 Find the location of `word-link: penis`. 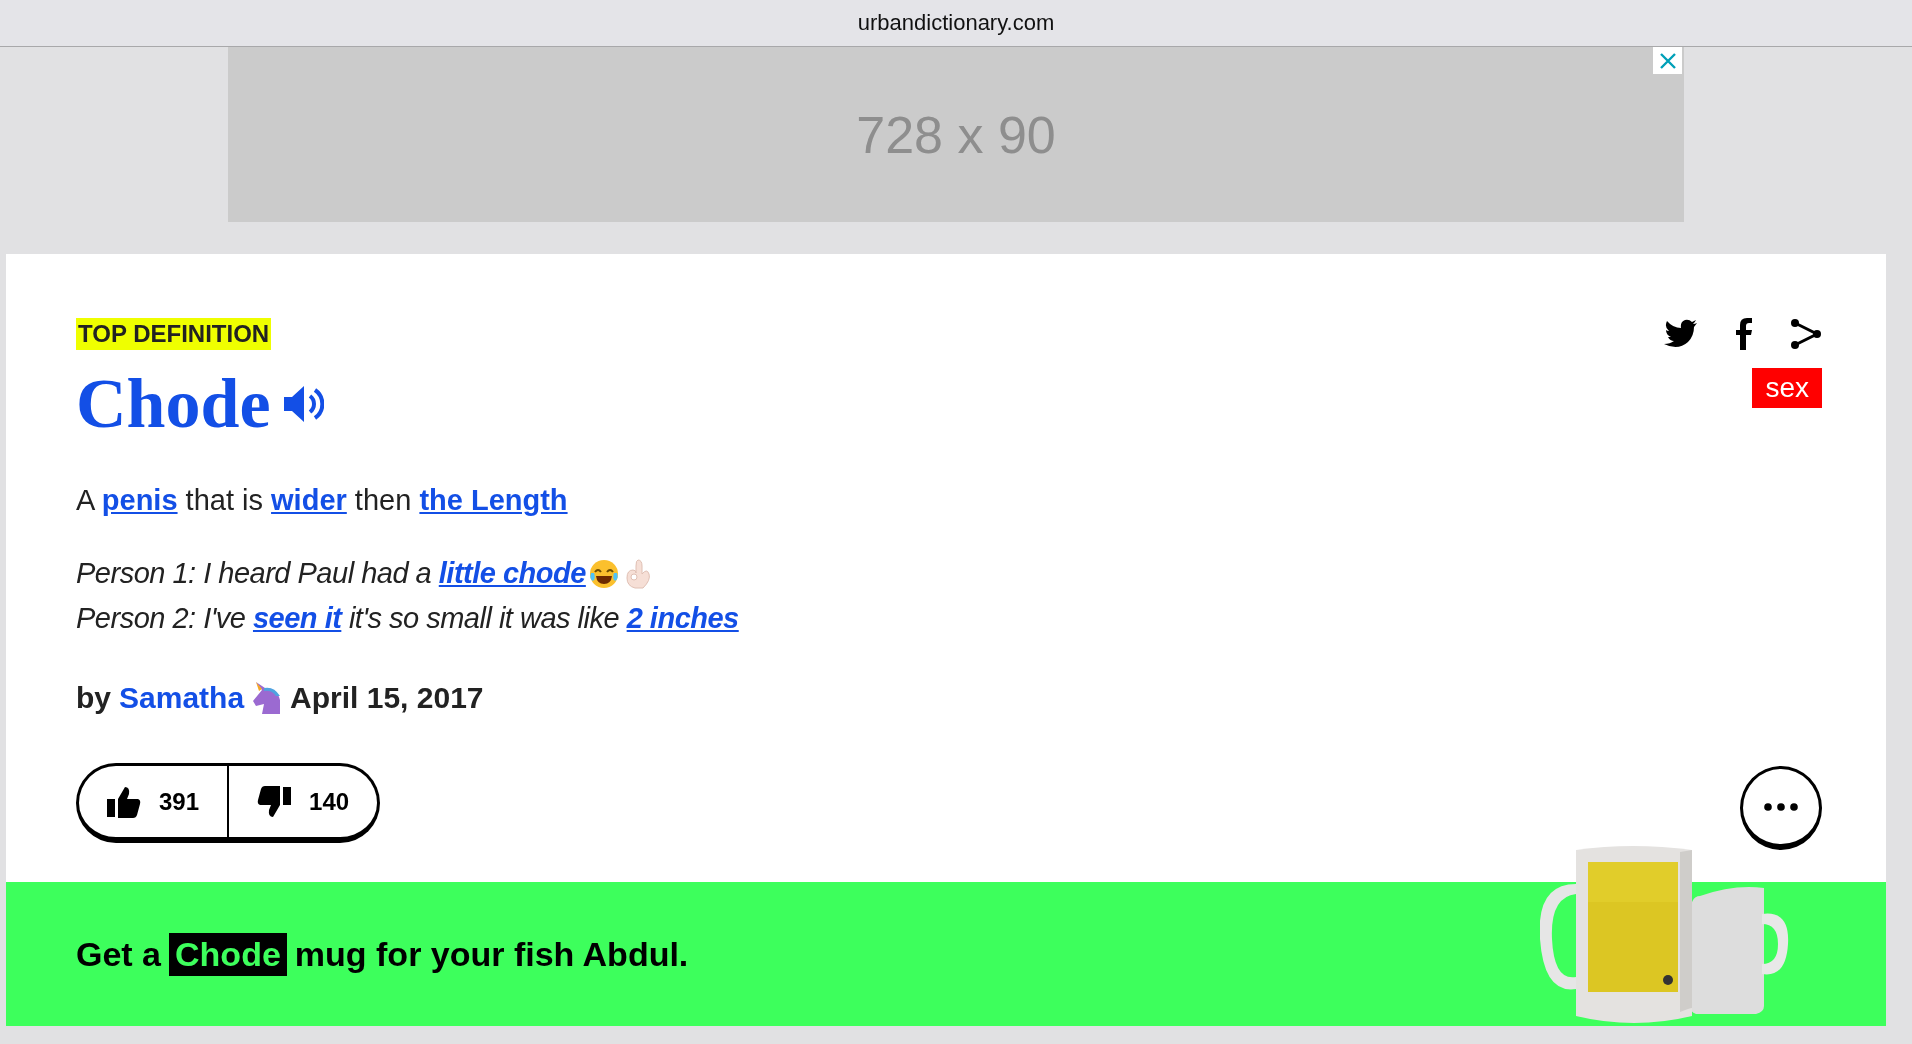

word-link: penis is located at coordinates (139, 500).